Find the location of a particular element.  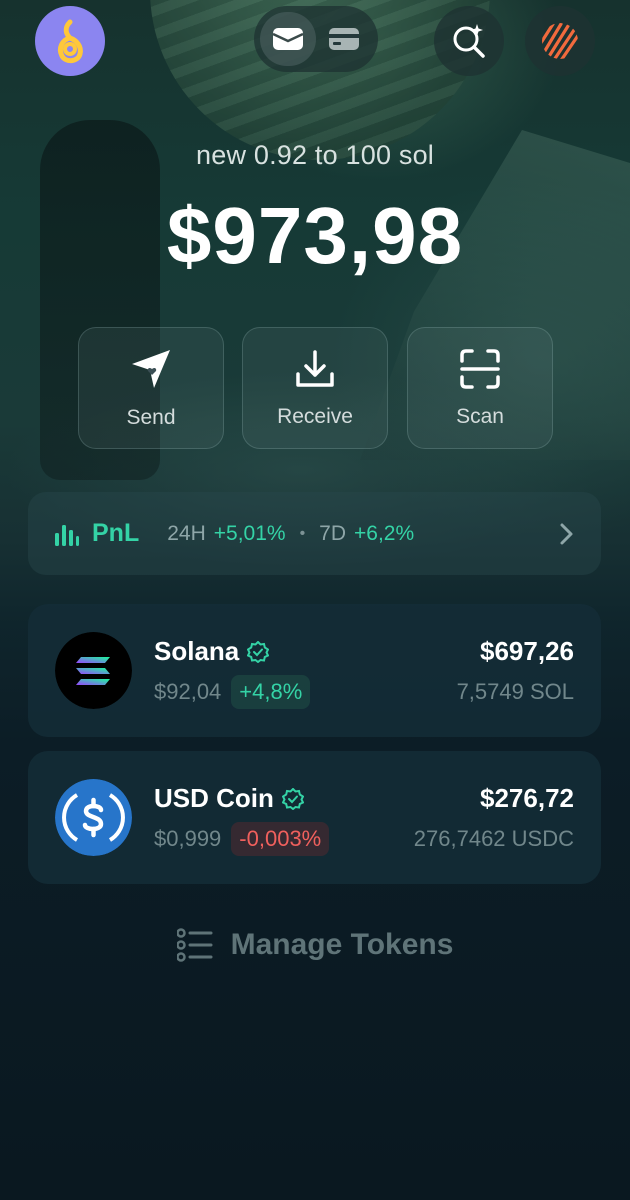

card-tab is located at coordinates (344, 39).